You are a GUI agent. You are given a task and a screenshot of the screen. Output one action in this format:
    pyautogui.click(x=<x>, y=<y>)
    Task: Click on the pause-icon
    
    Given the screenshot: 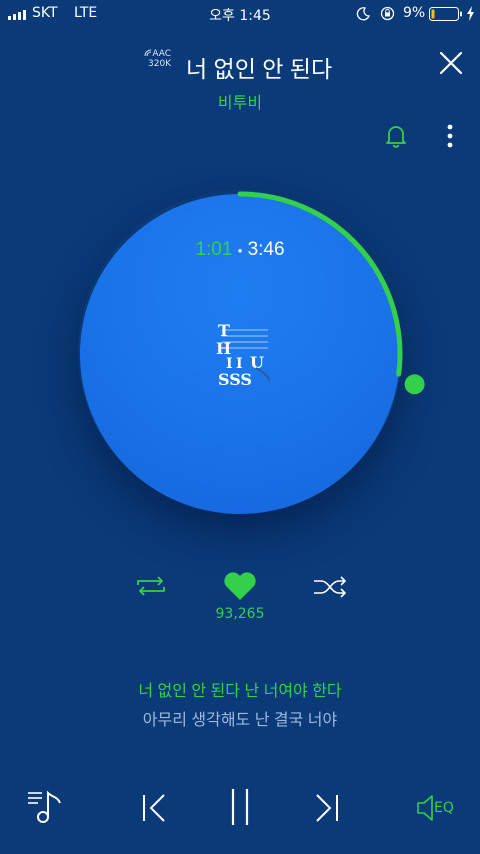 What is the action you would take?
    pyautogui.click(x=240, y=807)
    